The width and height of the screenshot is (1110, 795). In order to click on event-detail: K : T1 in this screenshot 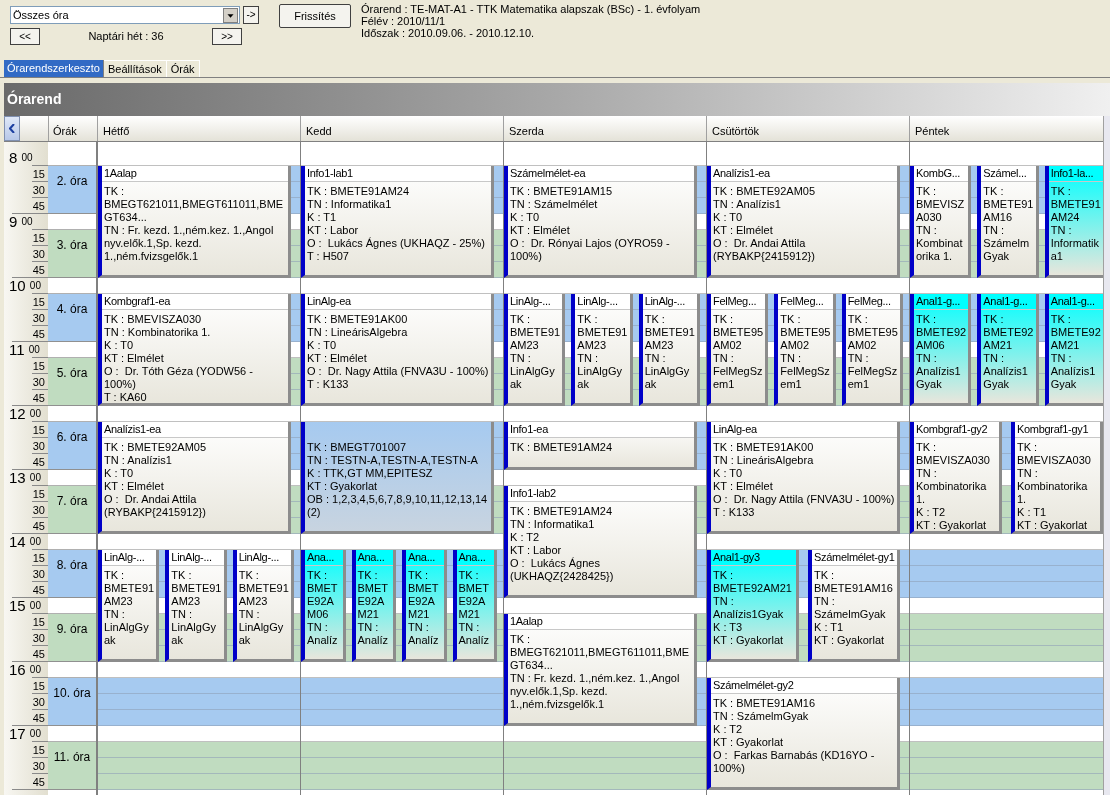, I will do `click(322, 217)`.